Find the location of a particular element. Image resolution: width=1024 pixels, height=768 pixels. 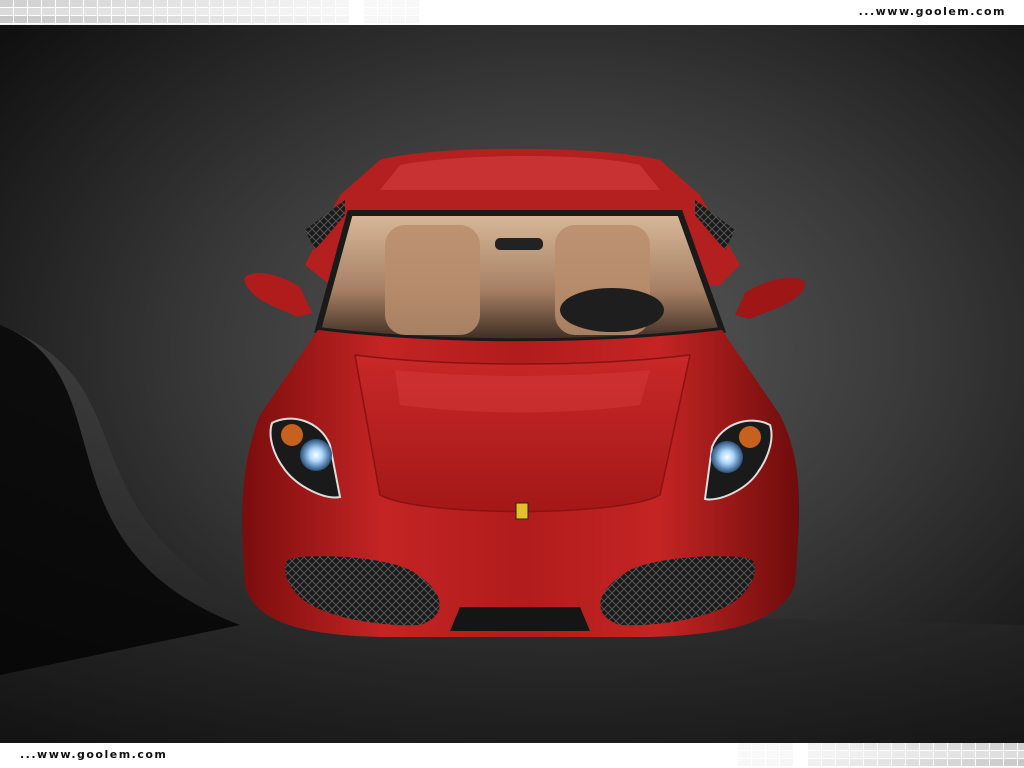

steering-wheel is located at coordinates (612, 310).